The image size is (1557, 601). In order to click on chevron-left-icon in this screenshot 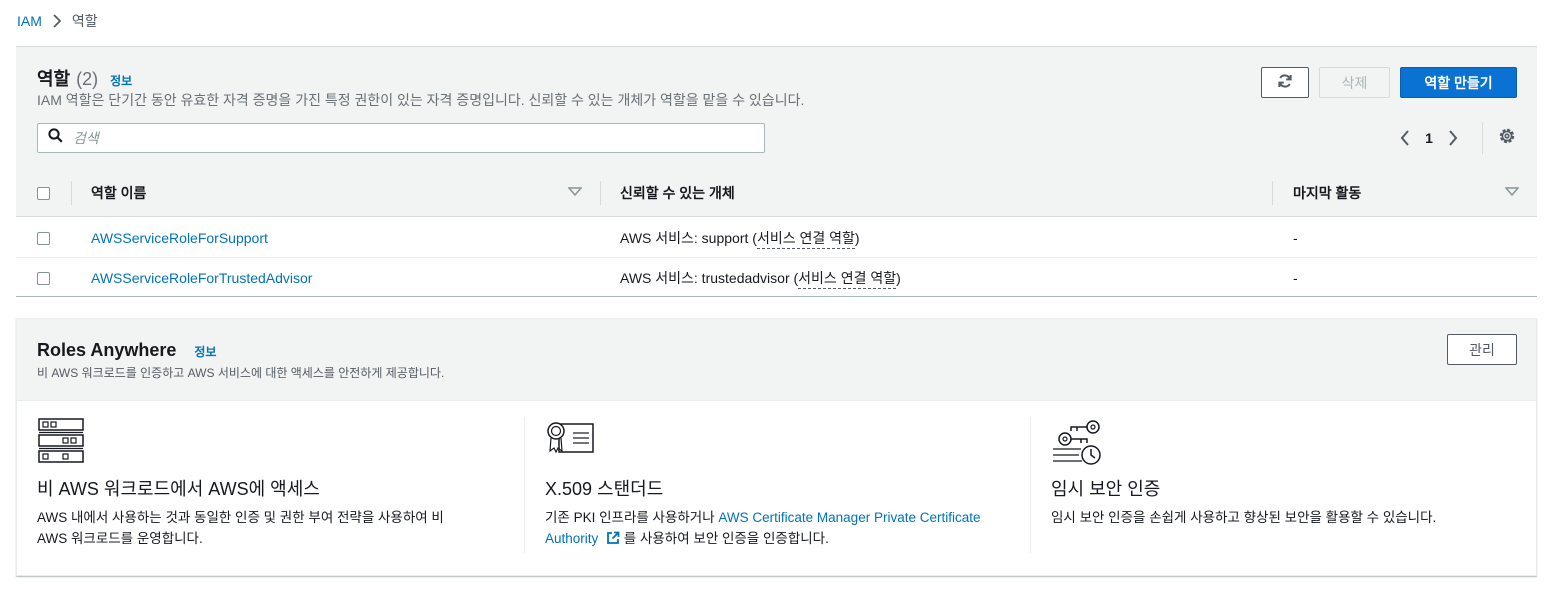, I will do `click(1404, 138)`.